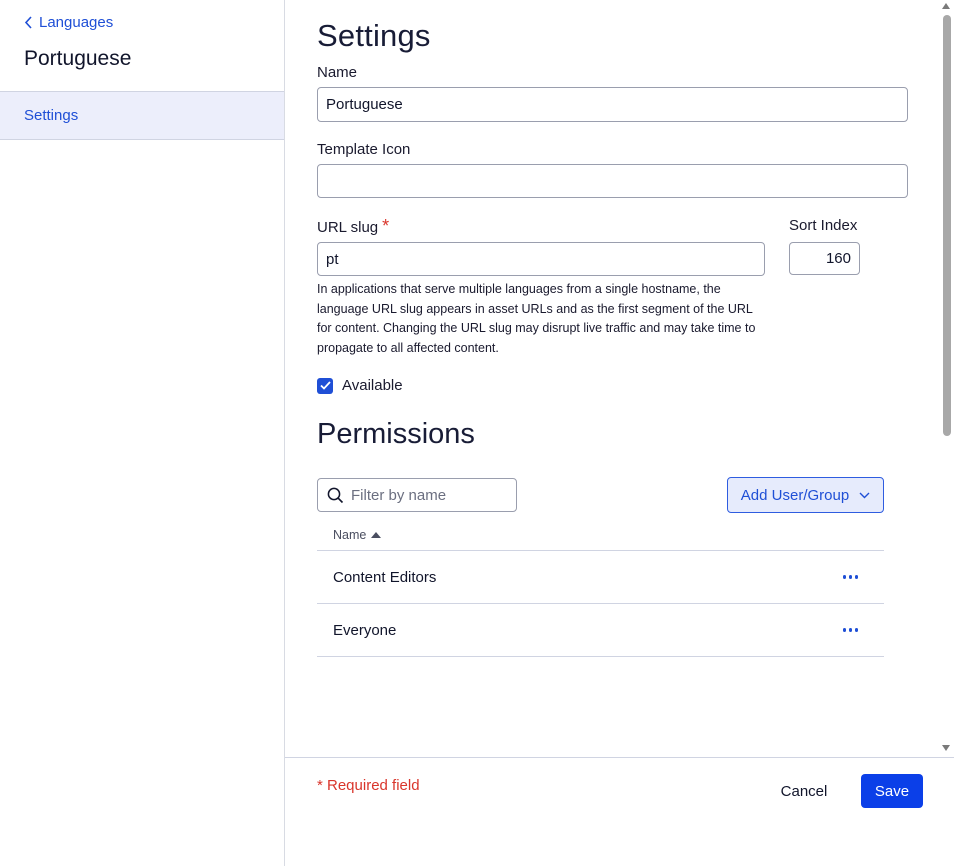 The width and height of the screenshot is (954, 866). I want to click on scroll-up-arrow-icon, so click(946, 6).